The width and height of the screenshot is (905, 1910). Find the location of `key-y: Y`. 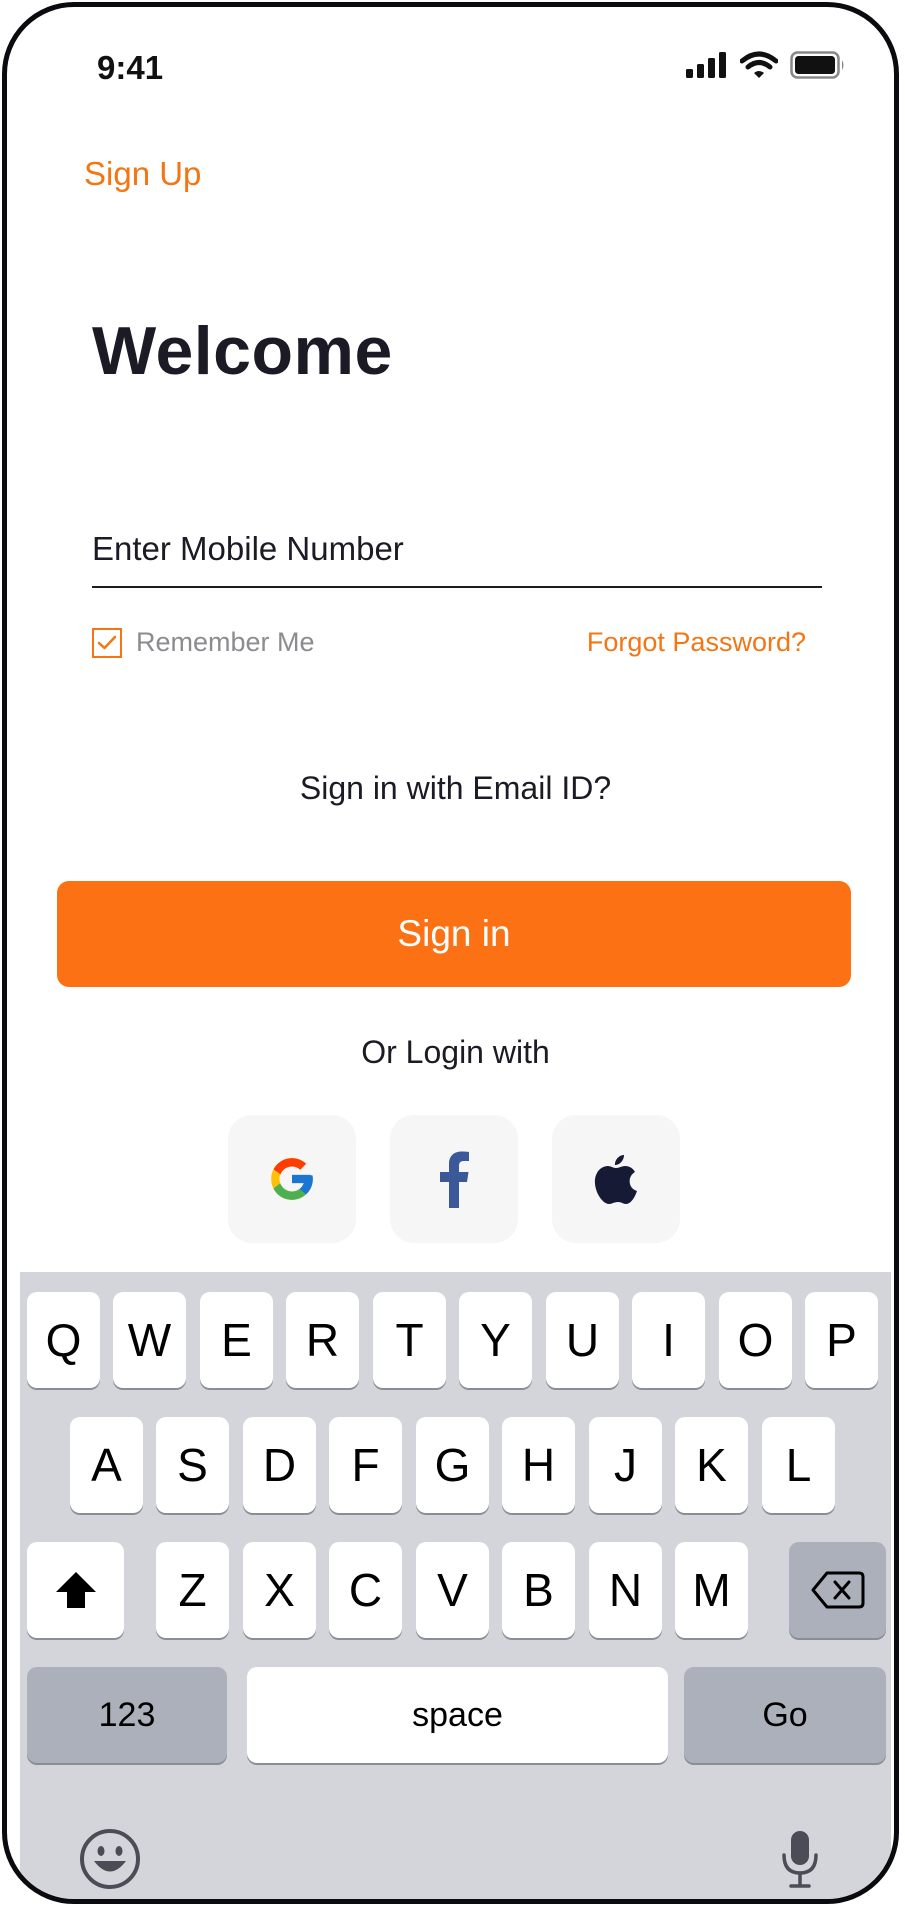

key-y: Y is located at coordinates (495, 1340).